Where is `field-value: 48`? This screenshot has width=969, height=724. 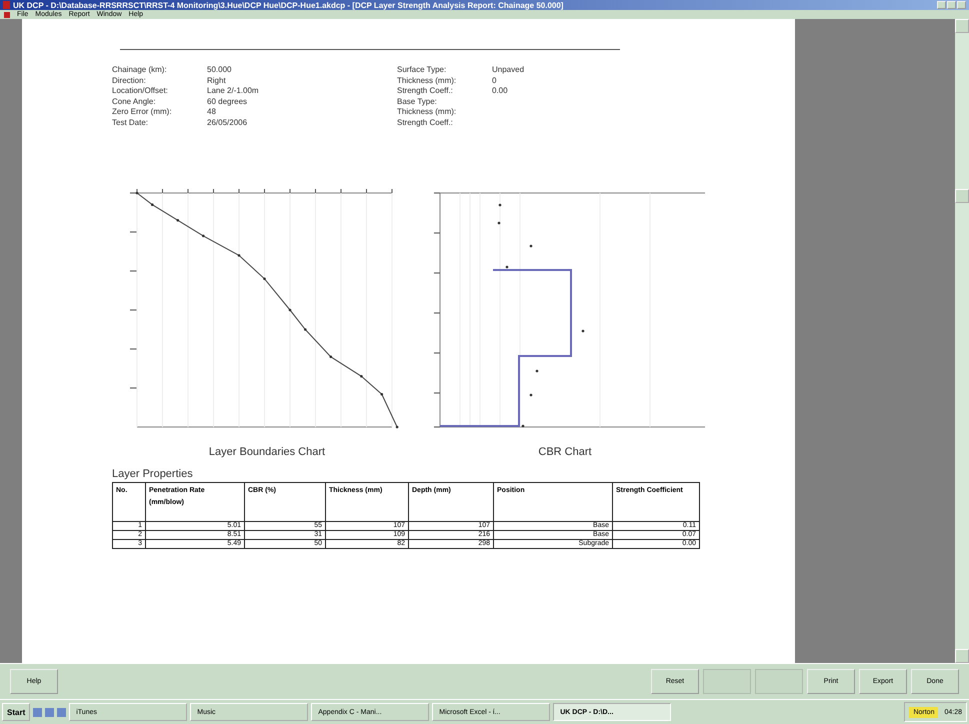 field-value: 48 is located at coordinates (212, 112).